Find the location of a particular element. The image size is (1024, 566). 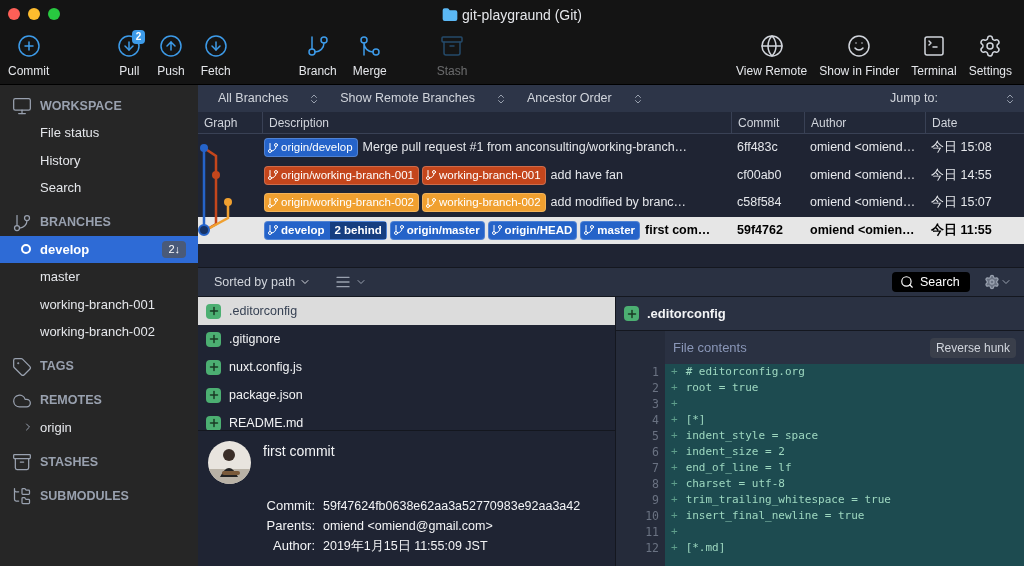

file-row: package.json is located at coordinates (406, 395).